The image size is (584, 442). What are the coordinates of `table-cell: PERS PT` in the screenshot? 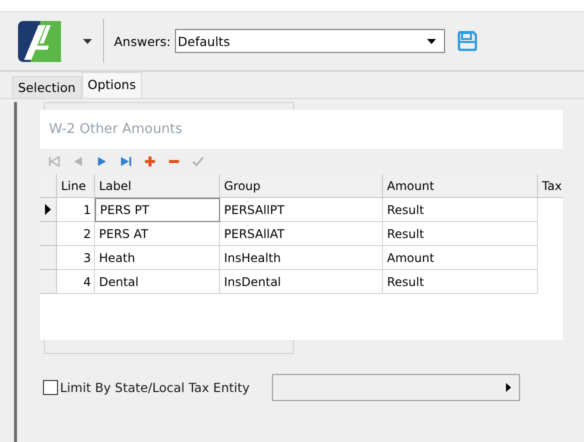 It's located at (157, 210).